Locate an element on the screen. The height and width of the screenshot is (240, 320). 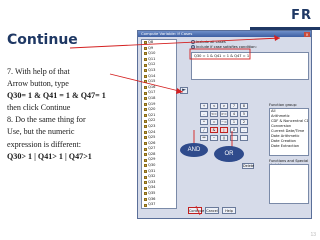
dialog-title-bar: Compute Variable: If Cases × is located at coordinates (224, 34).